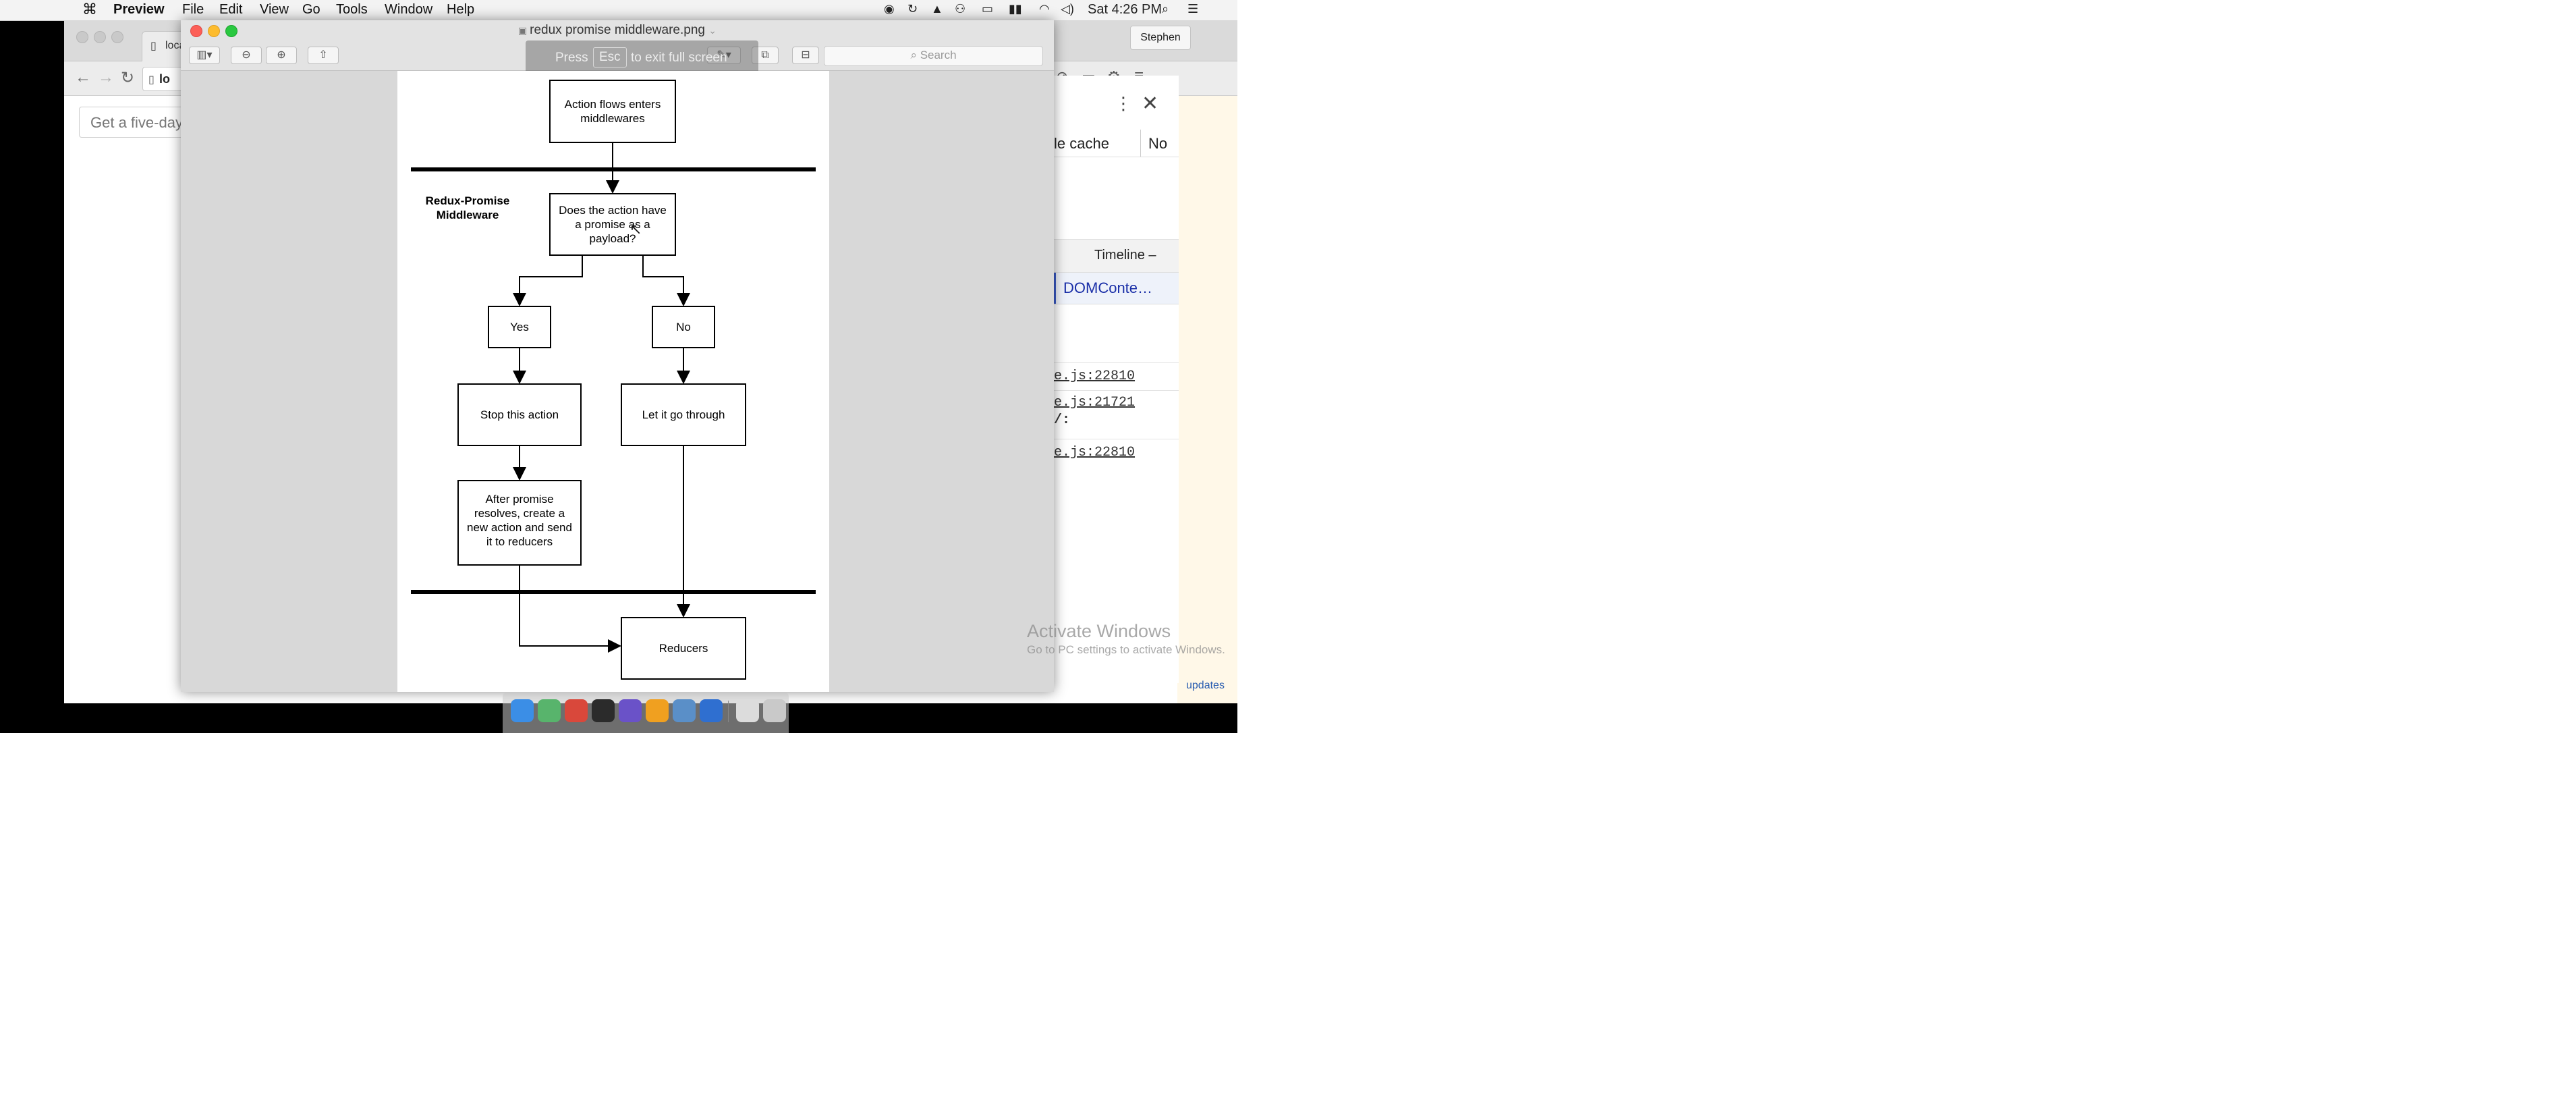 The width and height of the screenshot is (2576, 1111). Describe the element at coordinates (519, 500) in the screenshot. I see `box-after-line1: After promise` at that location.